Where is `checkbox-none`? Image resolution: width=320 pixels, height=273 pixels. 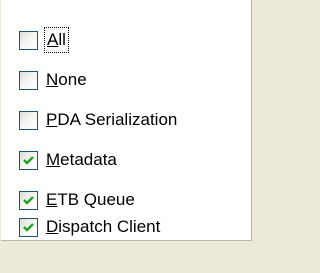 checkbox-none is located at coordinates (28, 80).